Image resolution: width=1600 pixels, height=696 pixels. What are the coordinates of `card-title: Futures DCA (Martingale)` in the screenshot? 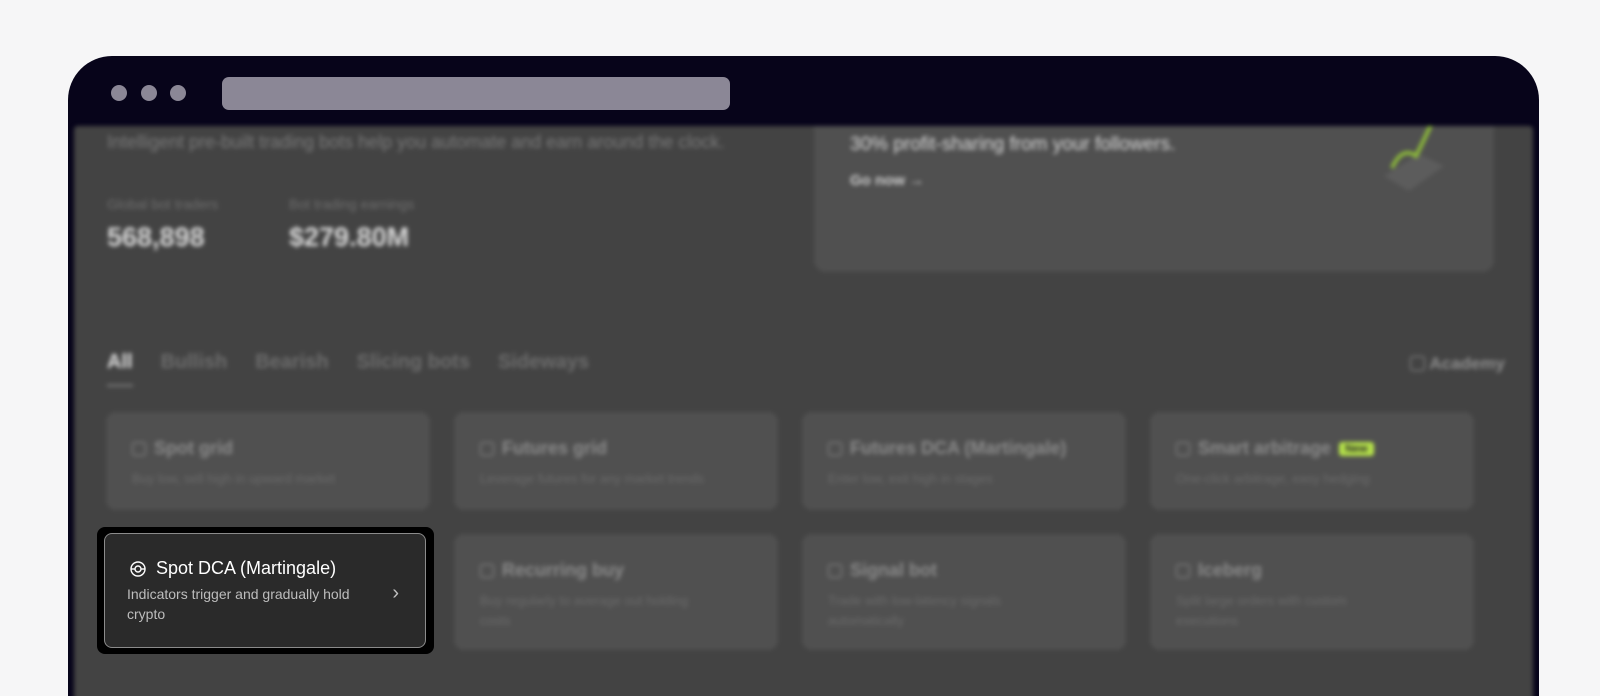 It's located at (958, 448).